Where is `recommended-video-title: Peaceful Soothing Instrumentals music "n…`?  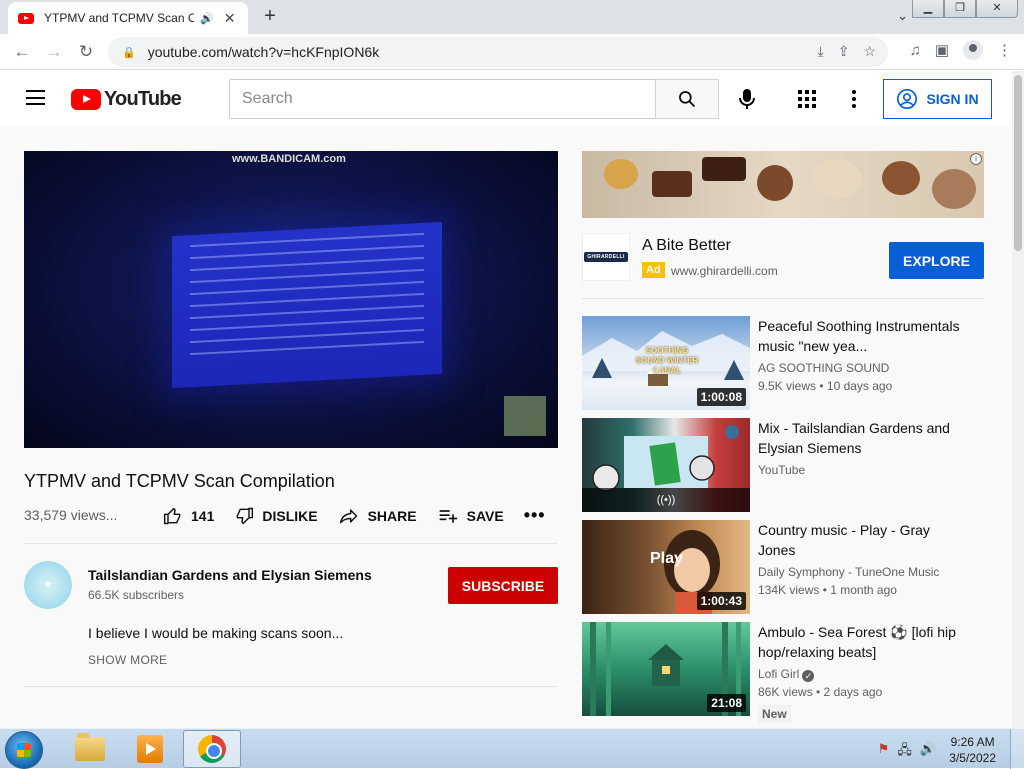 recommended-video-title: Peaceful Soothing Instrumentals music "n… is located at coordinates (863, 336).